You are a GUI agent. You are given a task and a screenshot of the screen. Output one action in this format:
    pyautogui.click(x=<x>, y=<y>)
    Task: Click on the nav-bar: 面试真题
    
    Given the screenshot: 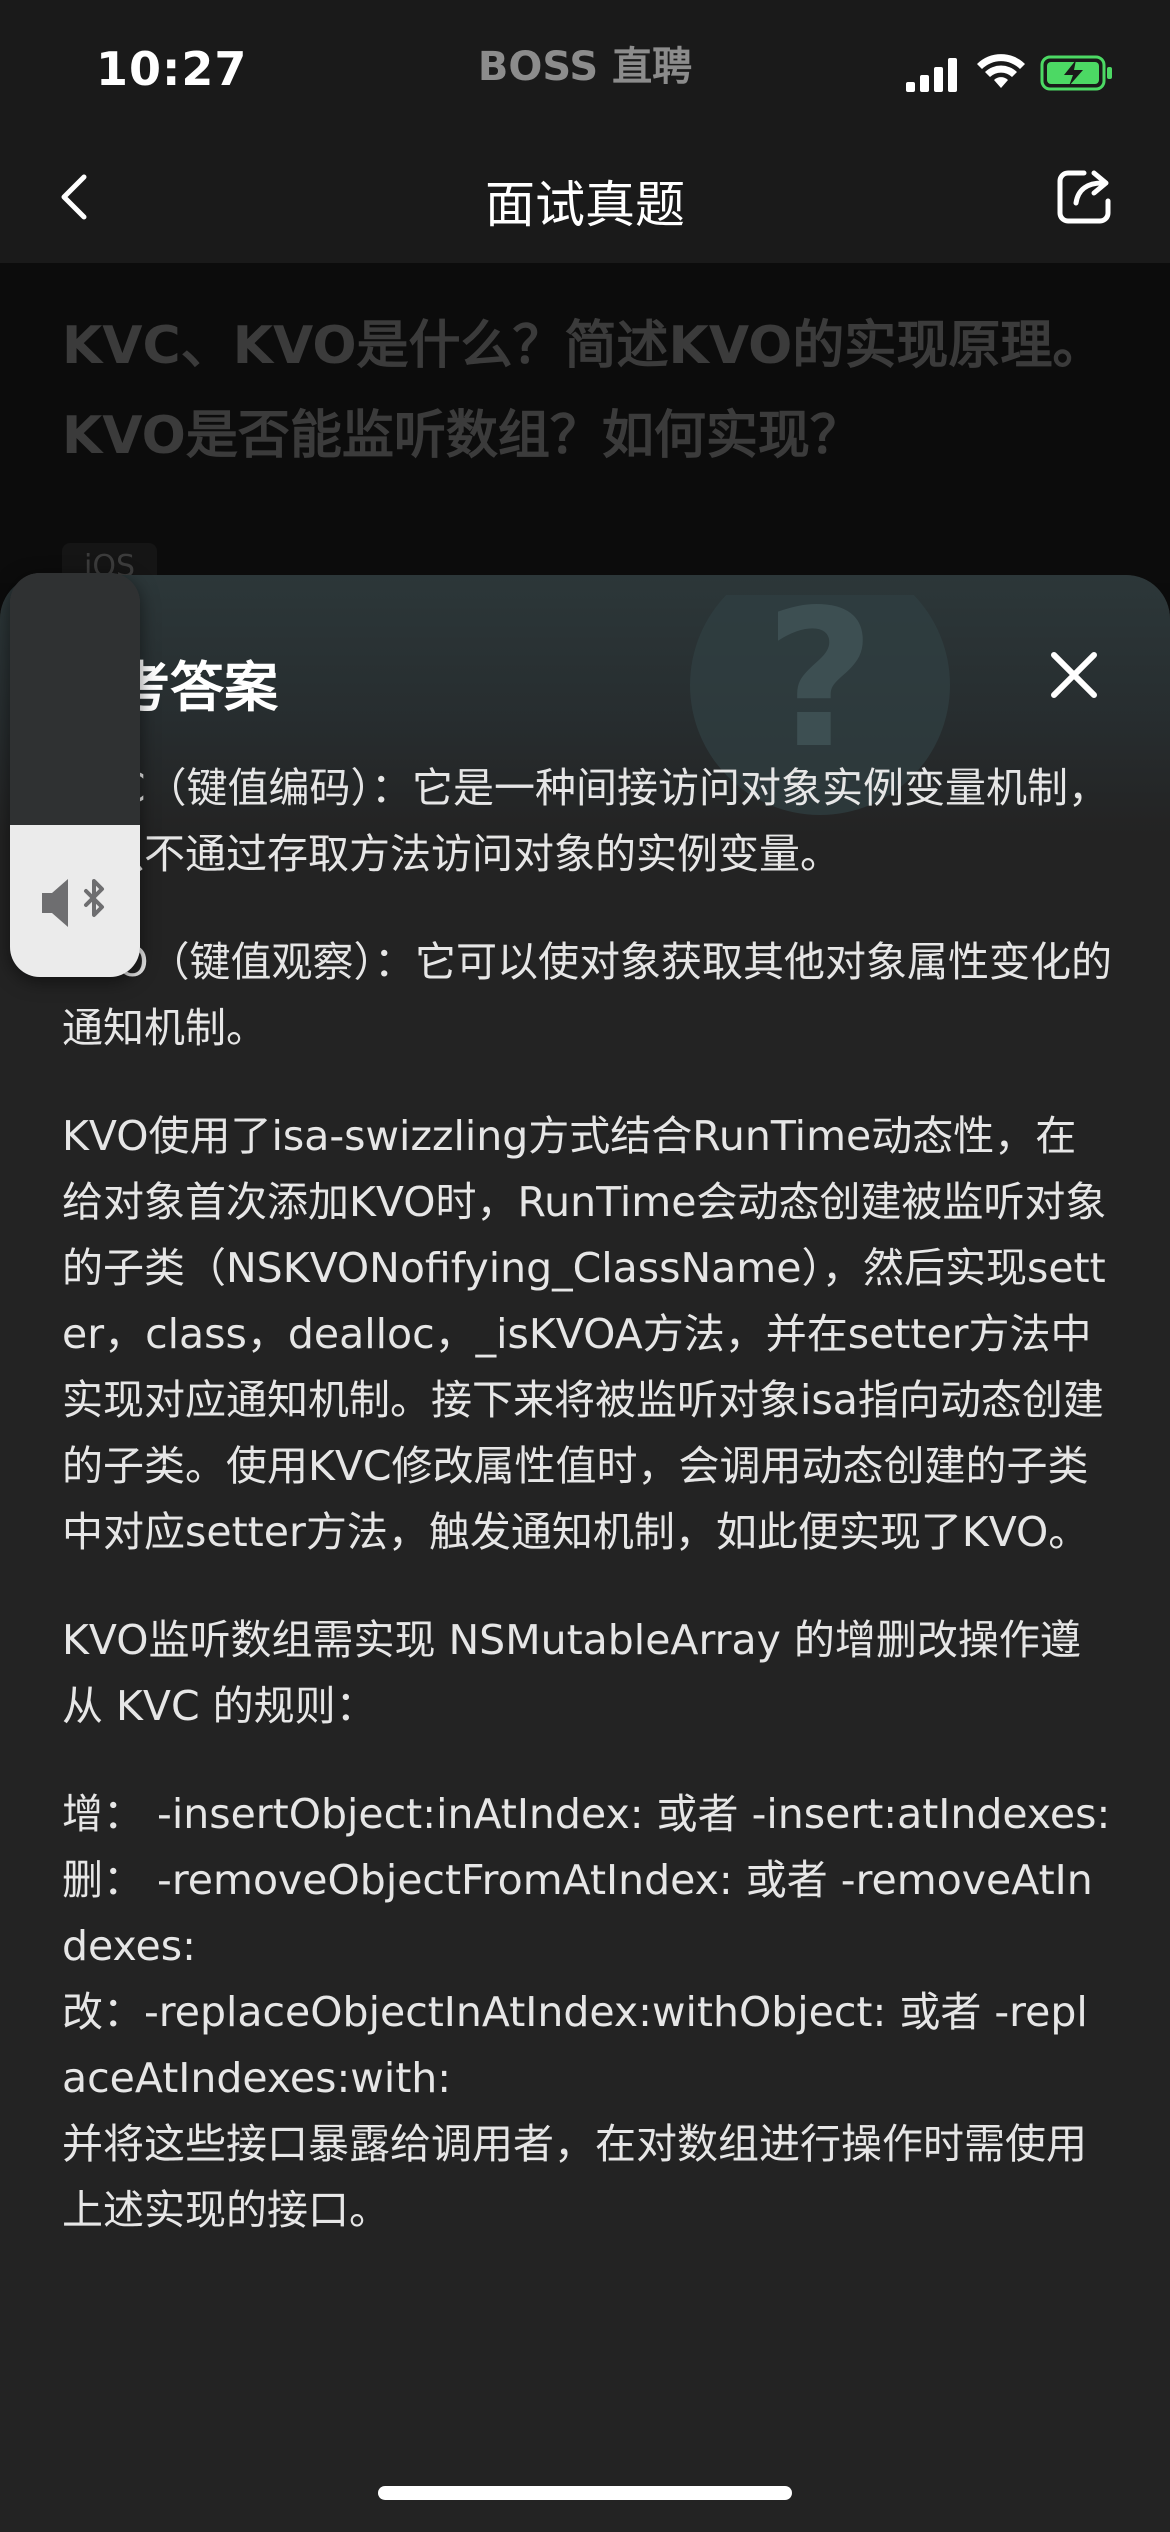 What is the action you would take?
    pyautogui.click(x=585, y=199)
    